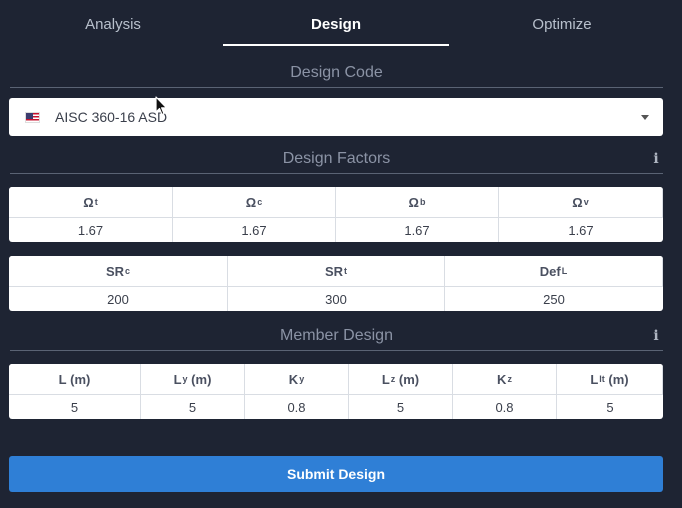  What do you see at coordinates (302, 379) in the screenshot?
I see `header-subscript: y` at bounding box center [302, 379].